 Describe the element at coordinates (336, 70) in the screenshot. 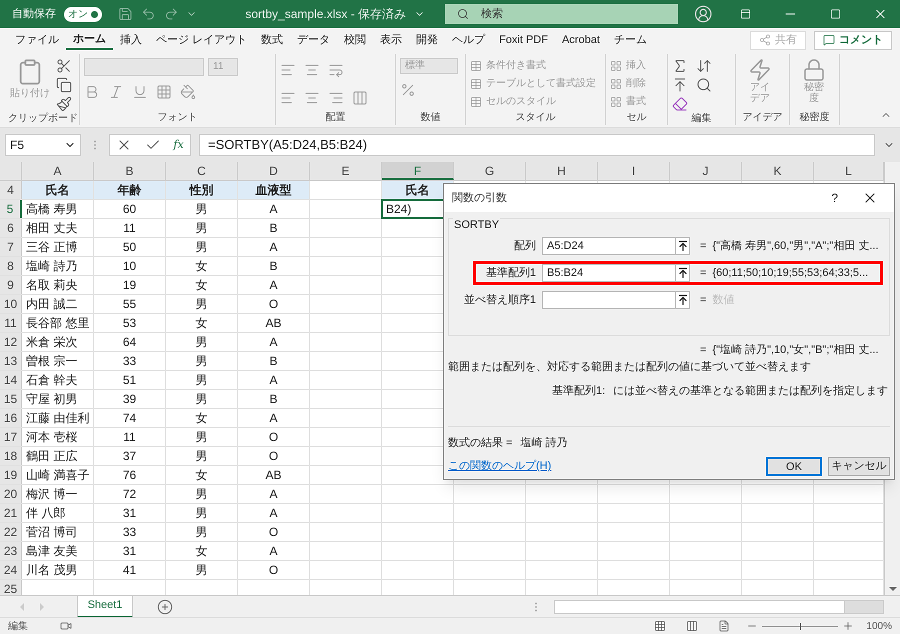

I see `wrap-icon` at that location.